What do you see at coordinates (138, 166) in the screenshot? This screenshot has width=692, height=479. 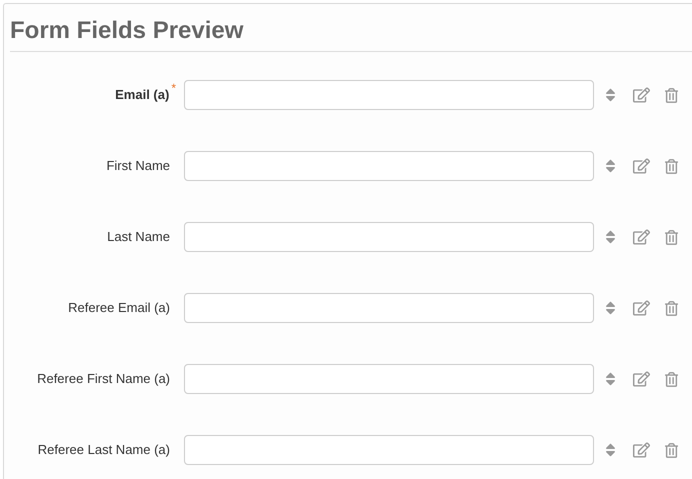 I see `field-label: First Name` at bounding box center [138, 166].